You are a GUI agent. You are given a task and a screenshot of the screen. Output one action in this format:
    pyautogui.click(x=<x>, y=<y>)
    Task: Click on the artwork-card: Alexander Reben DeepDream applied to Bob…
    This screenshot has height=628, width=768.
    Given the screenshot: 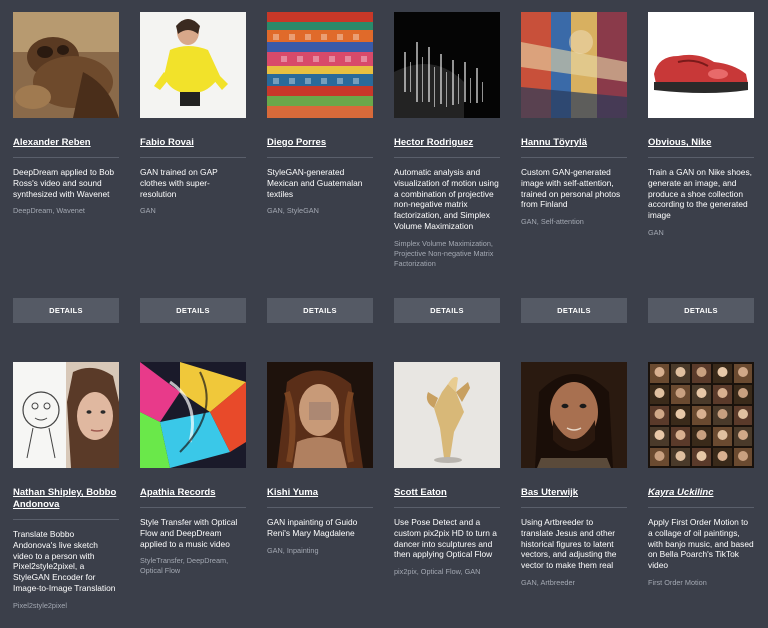 What is the action you would take?
    pyautogui.click(x=66, y=114)
    